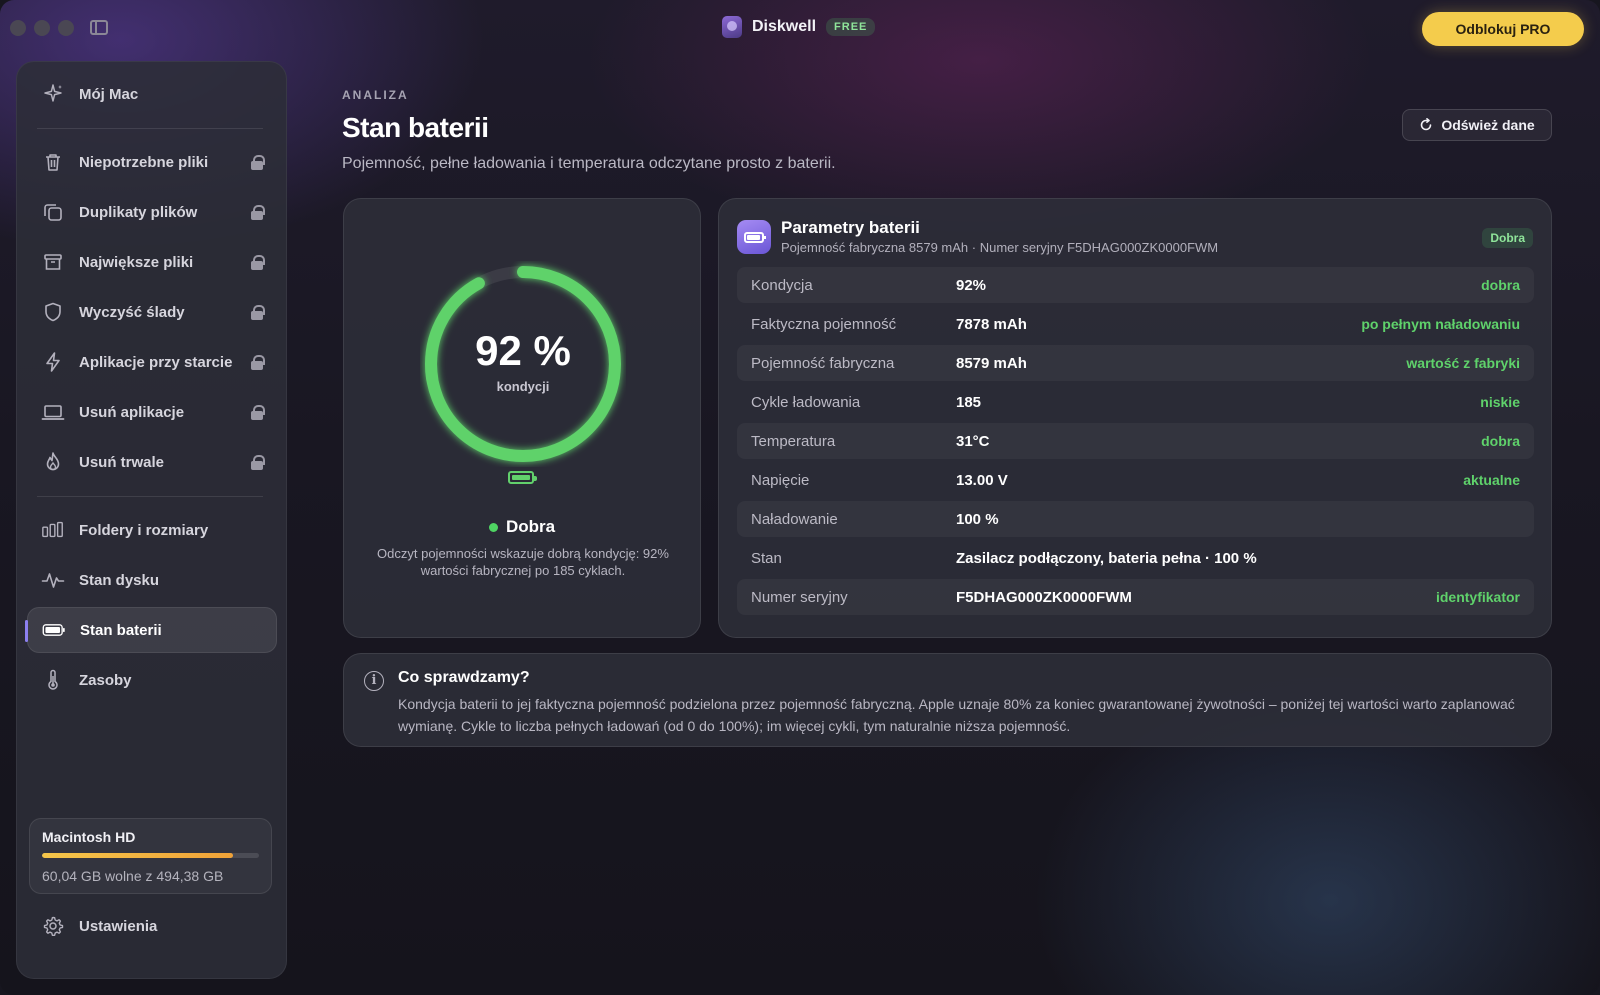 The image size is (1600, 995). I want to click on refresh-data-button: Odśwież dane, so click(1477, 125).